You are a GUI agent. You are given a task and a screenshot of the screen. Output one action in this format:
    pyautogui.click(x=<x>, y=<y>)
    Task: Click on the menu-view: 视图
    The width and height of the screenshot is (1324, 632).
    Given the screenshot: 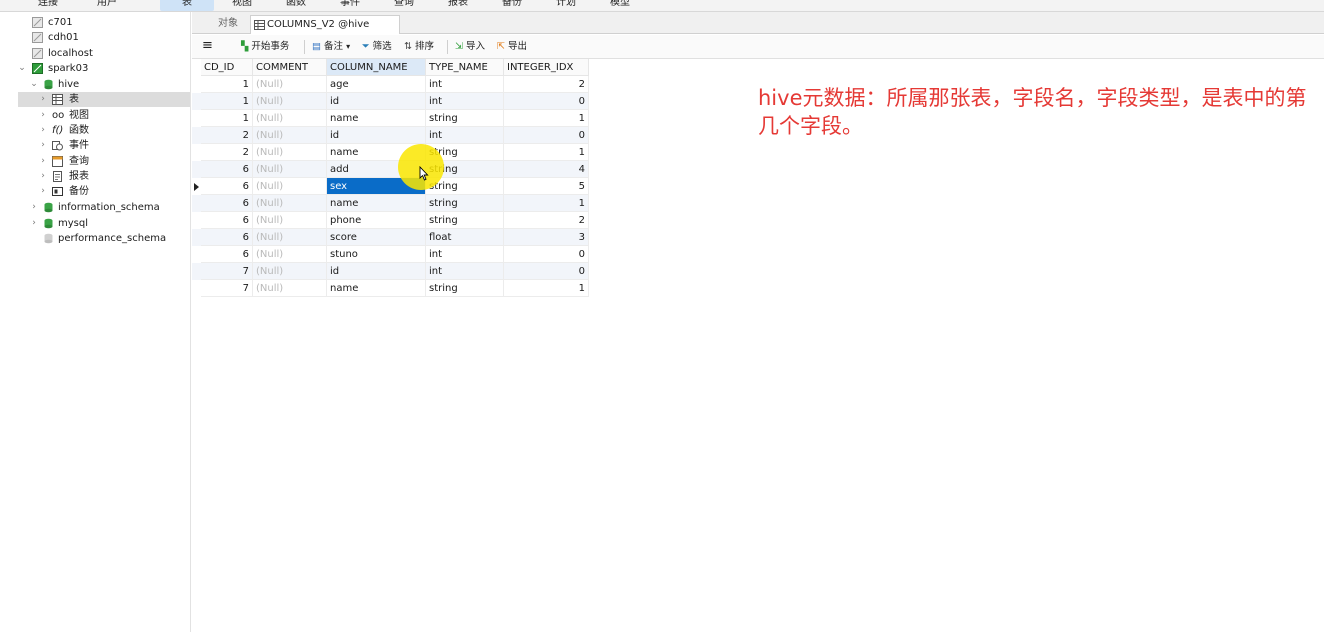 What is the action you would take?
    pyautogui.click(x=242, y=5)
    